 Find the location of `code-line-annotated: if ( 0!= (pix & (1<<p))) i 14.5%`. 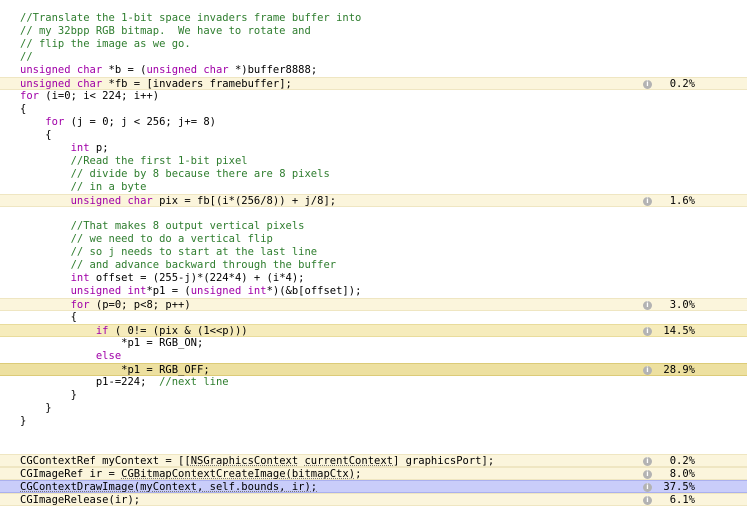

code-line-annotated: if ( 0!= (pix & (1<<p))) i 14.5% is located at coordinates (373, 330).